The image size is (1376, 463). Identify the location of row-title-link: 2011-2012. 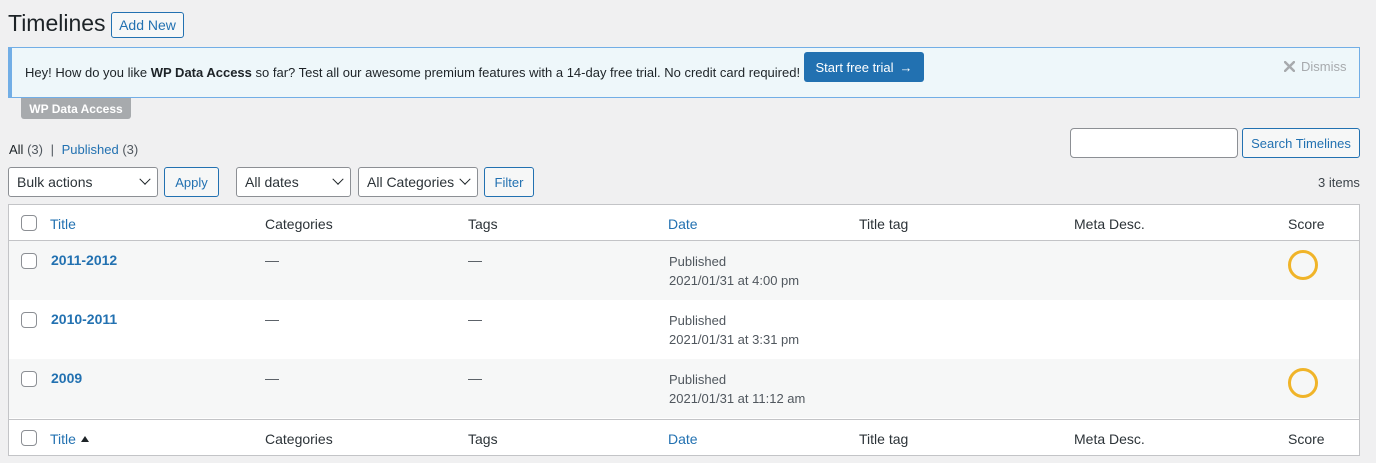
(84, 260).